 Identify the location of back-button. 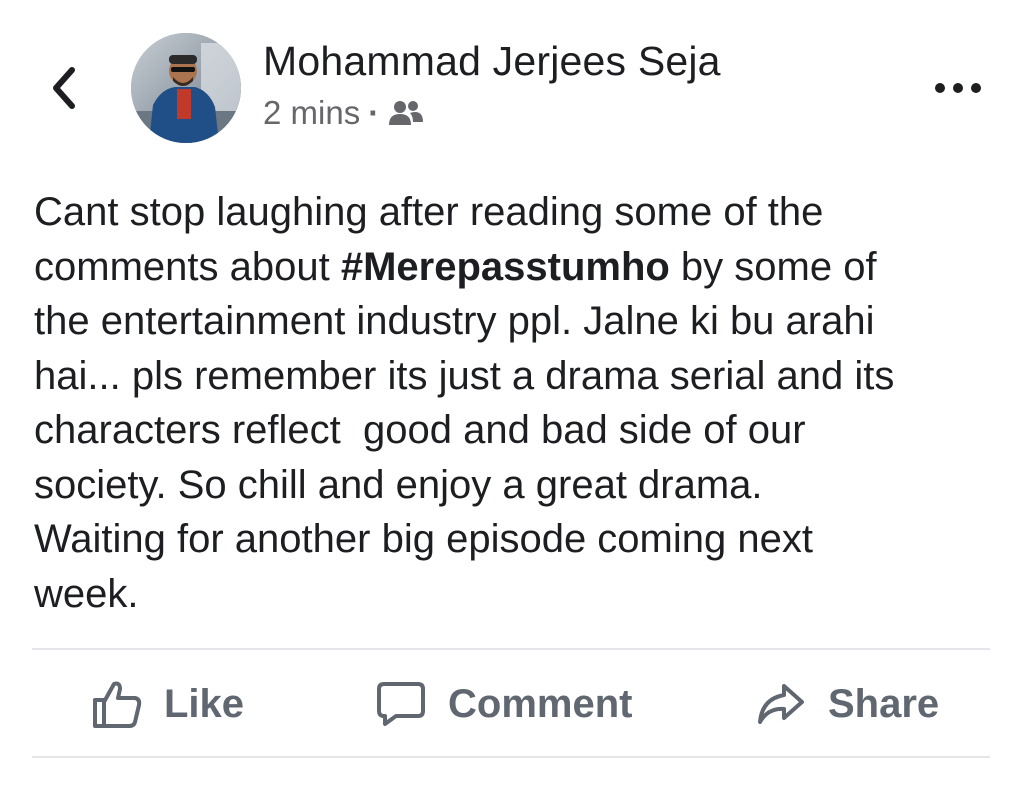
(64, 88).